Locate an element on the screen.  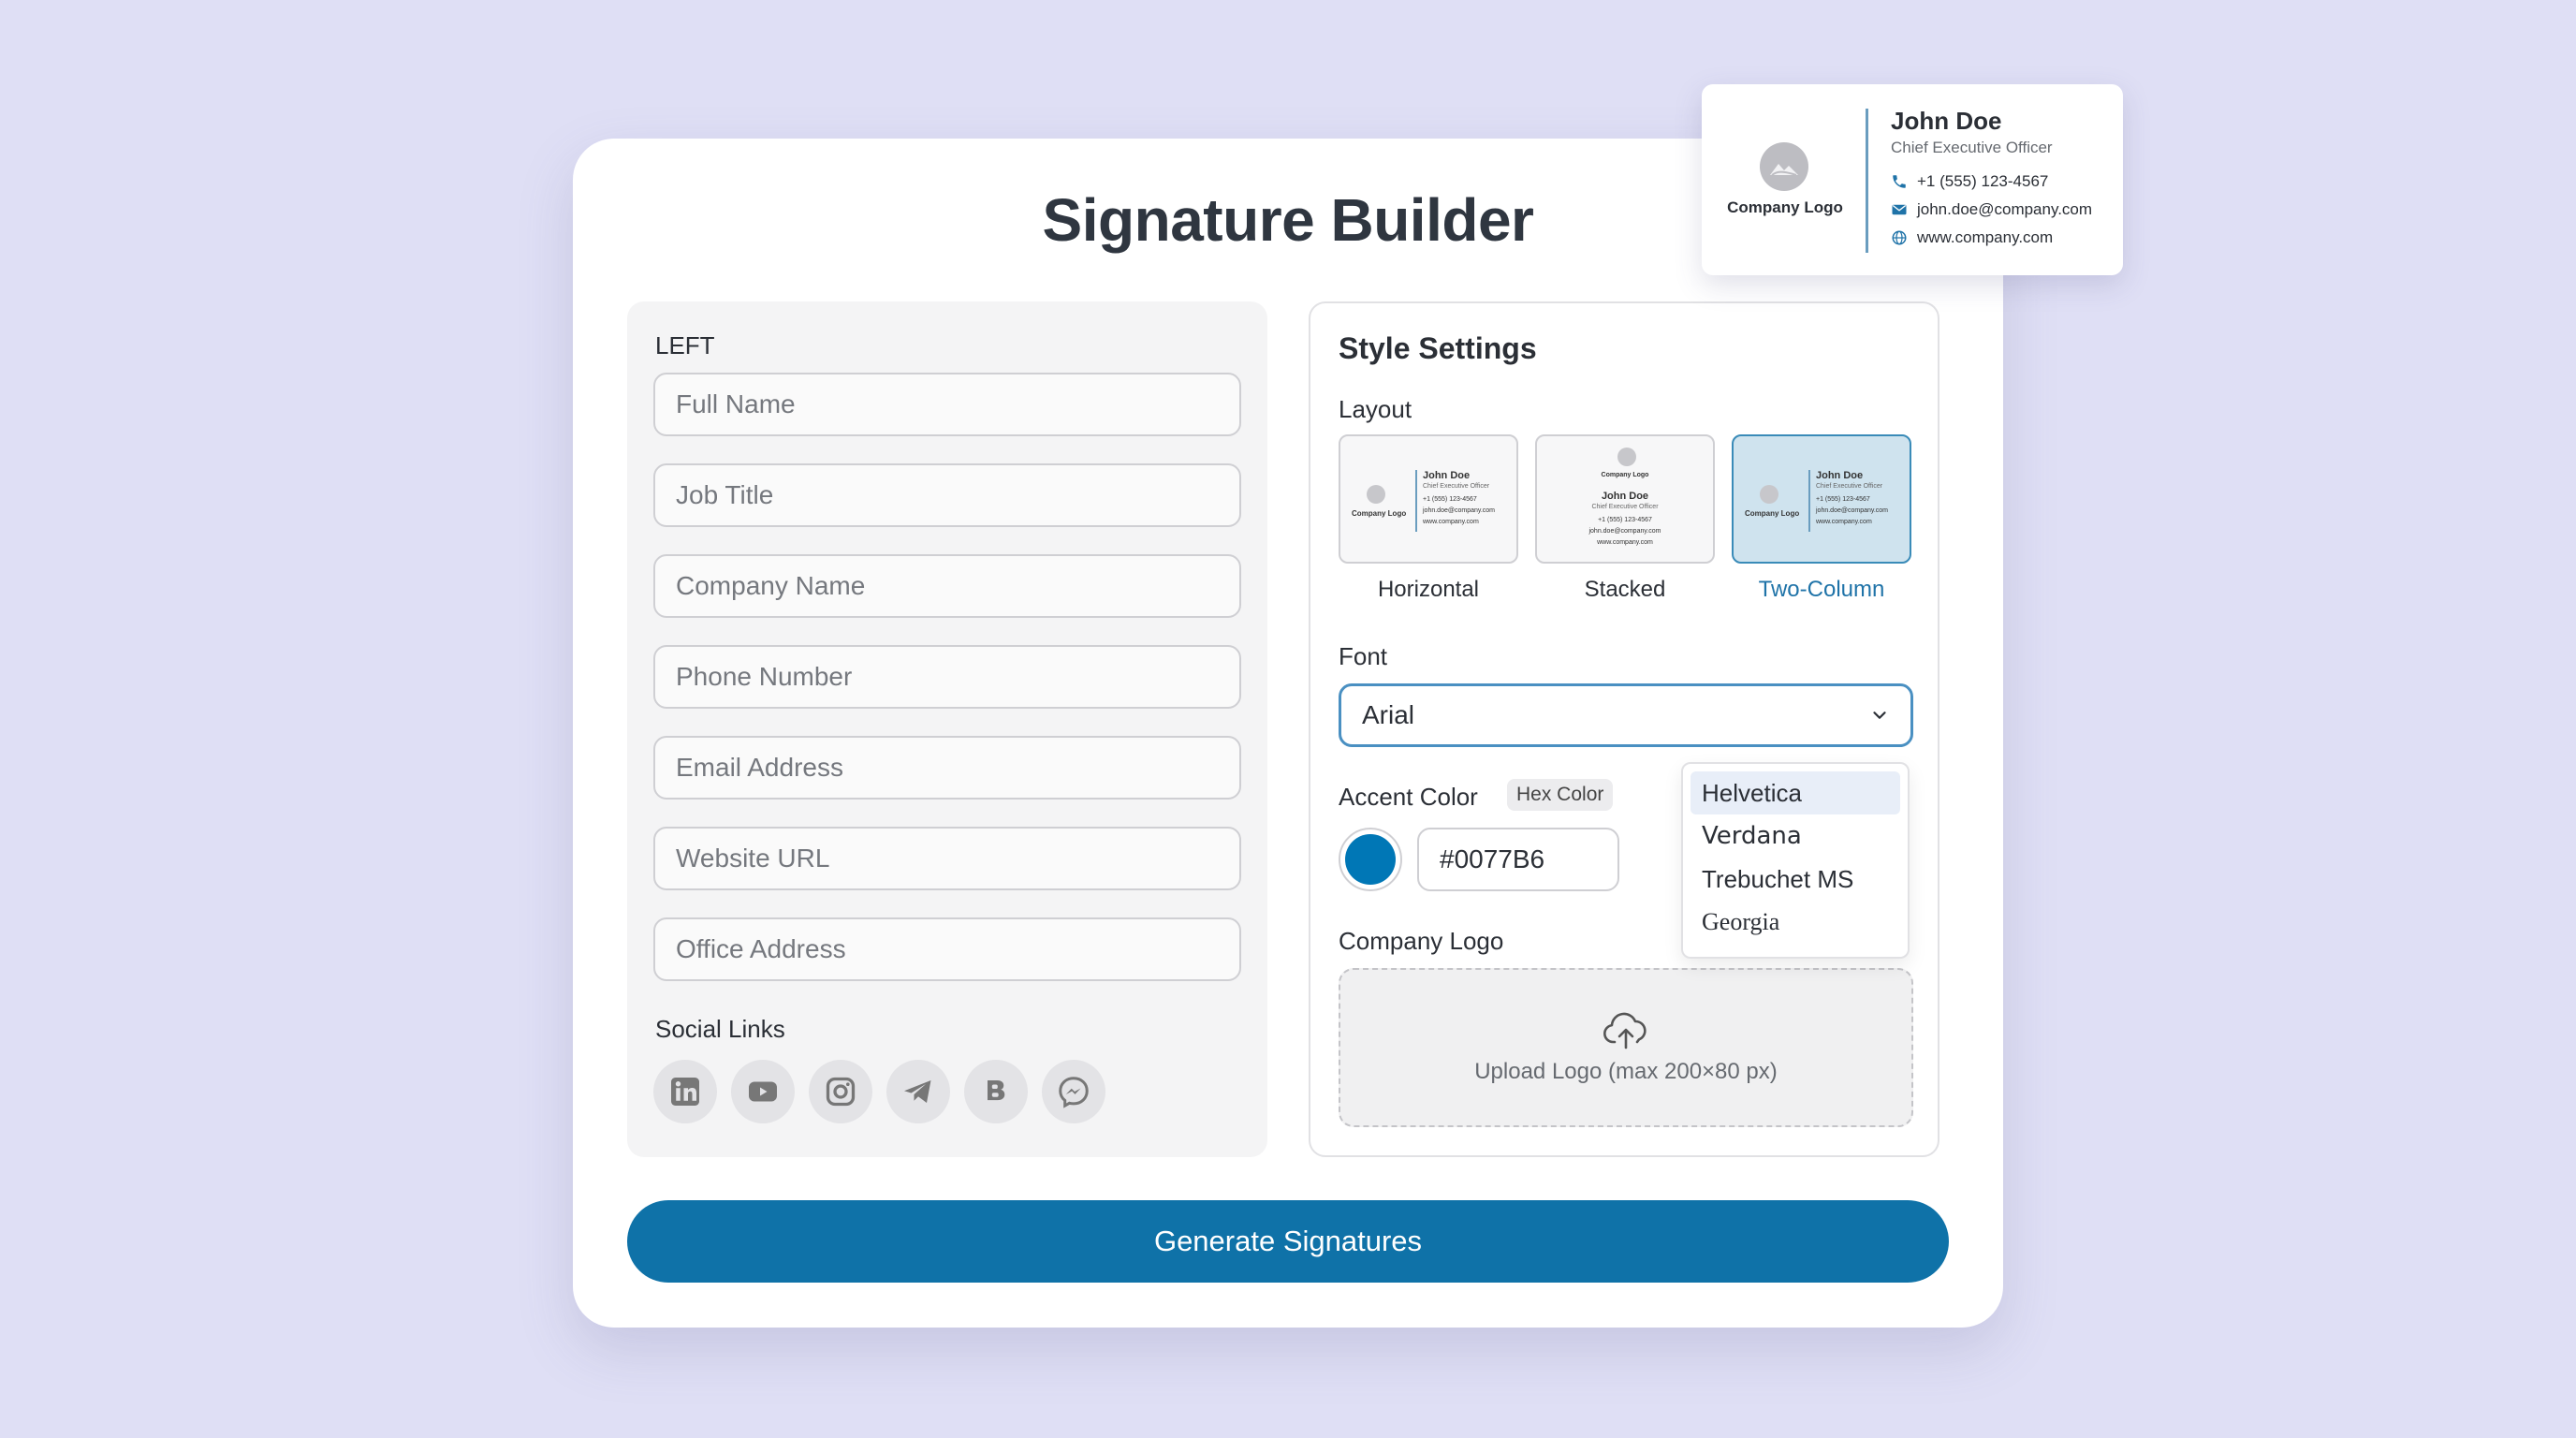
accent-hex-input is located at coordinates (1518, 859).